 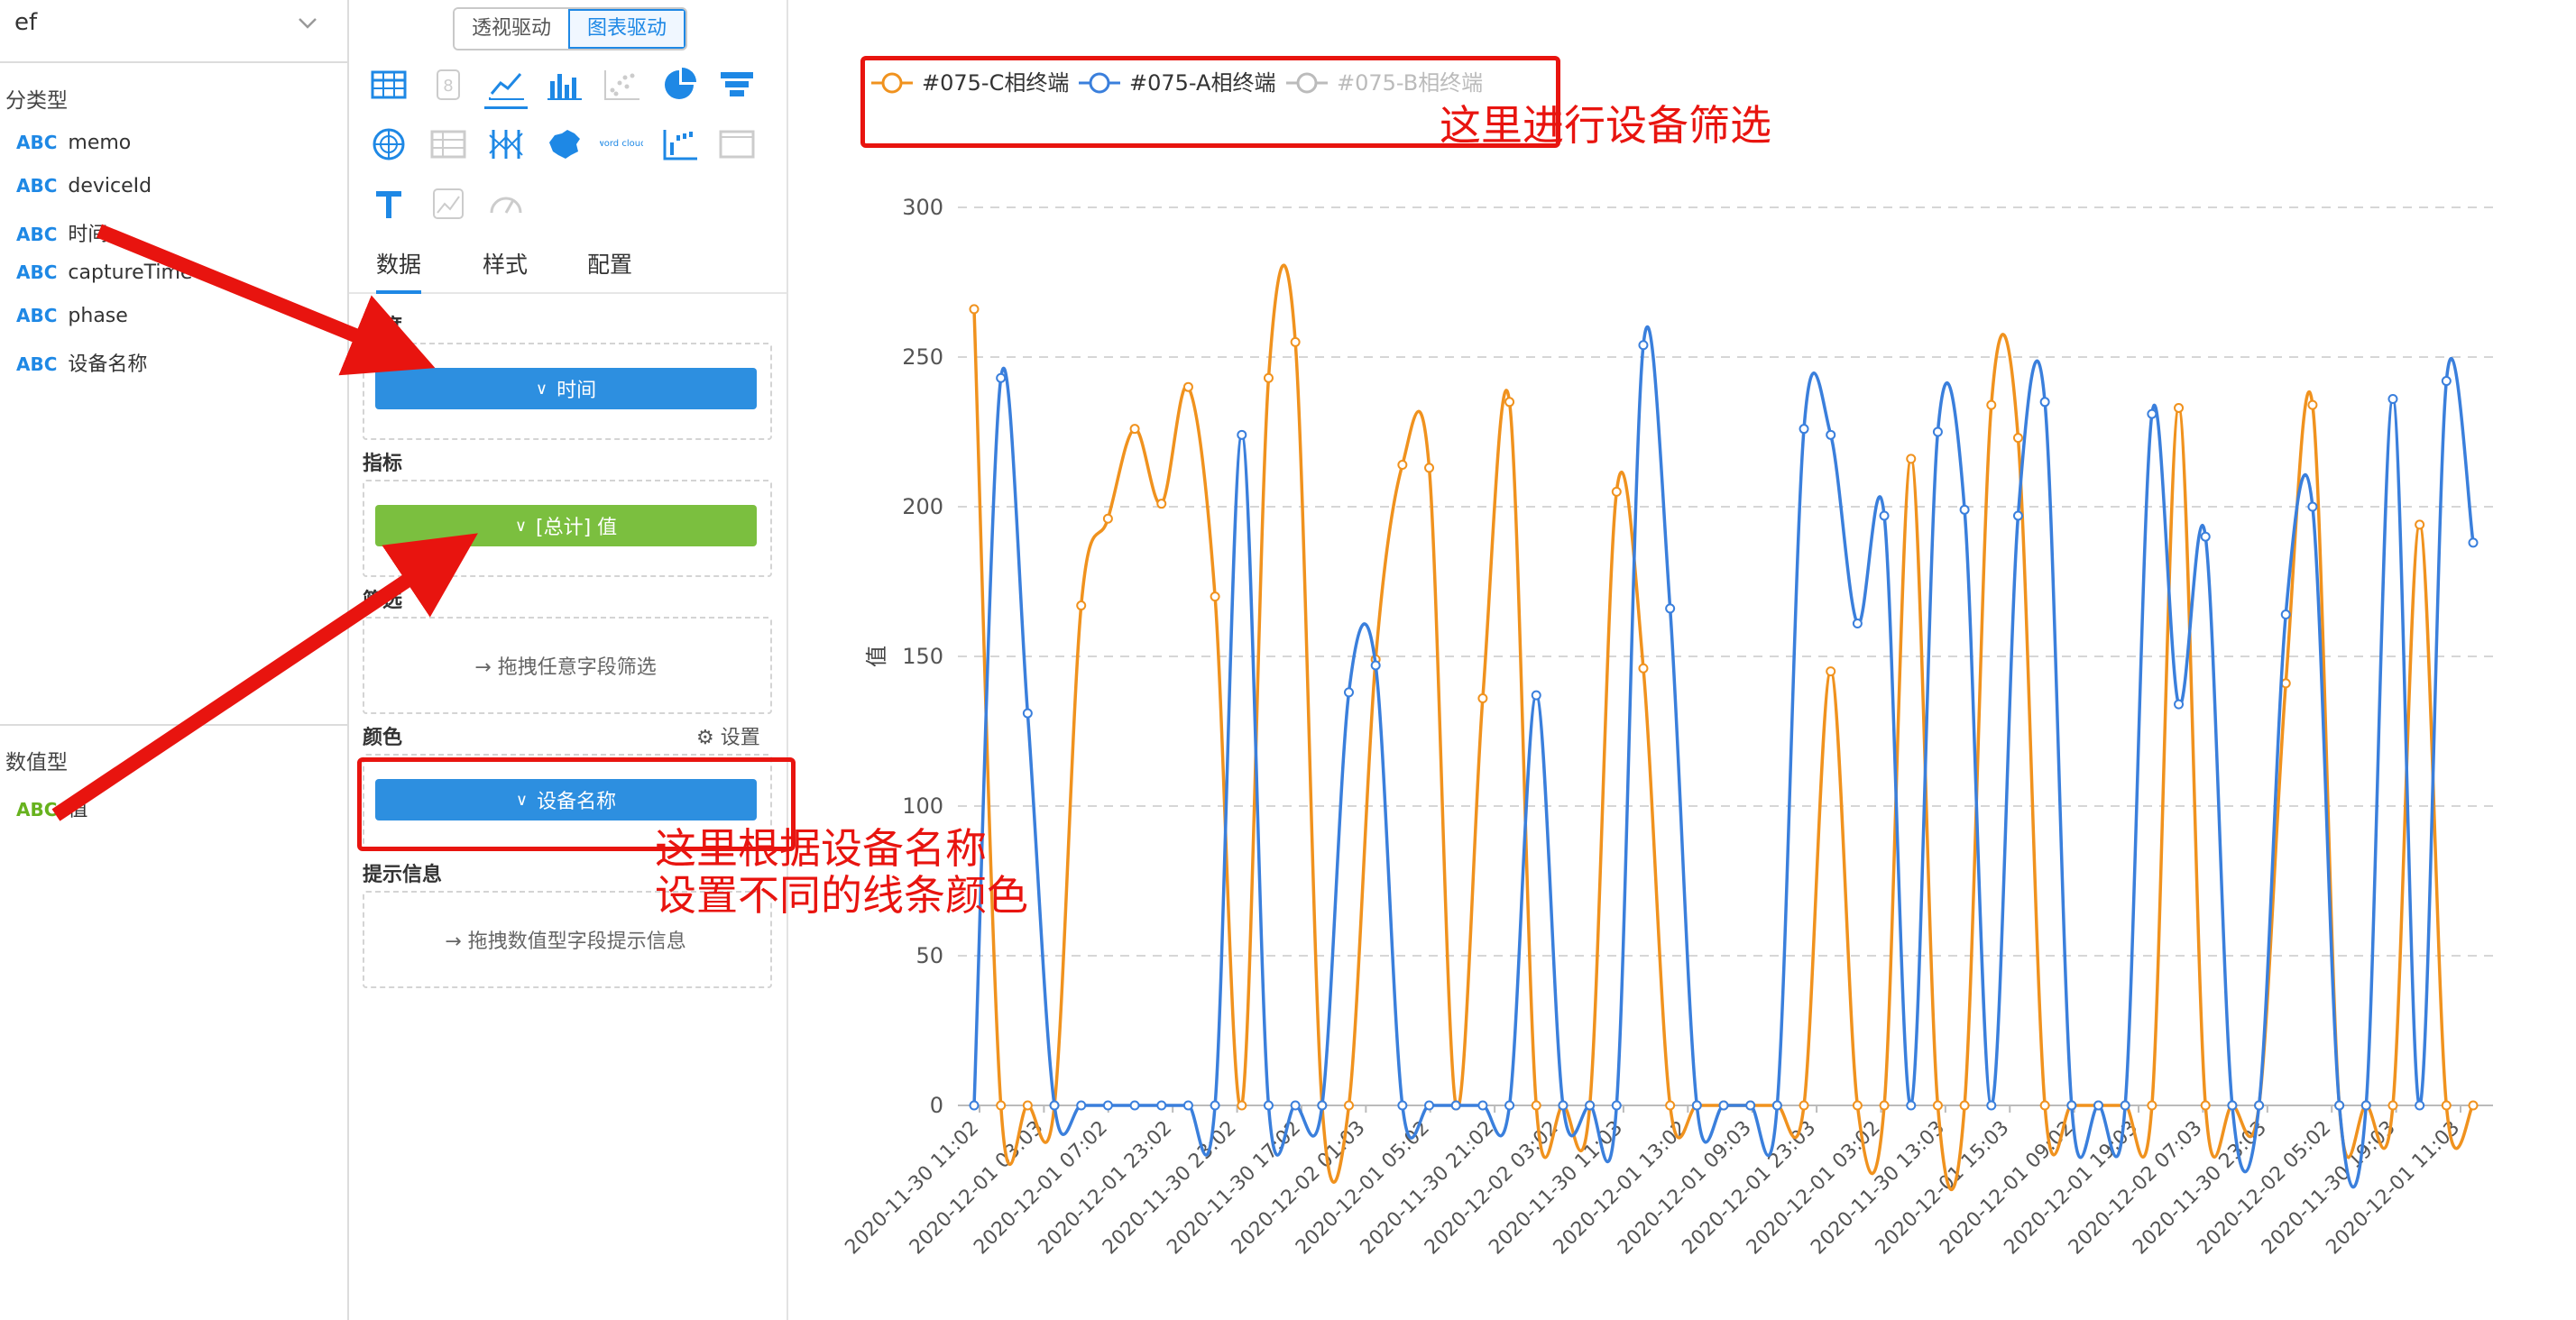 I want to click on arrow-to-dimension, so click(x=266, y=300).